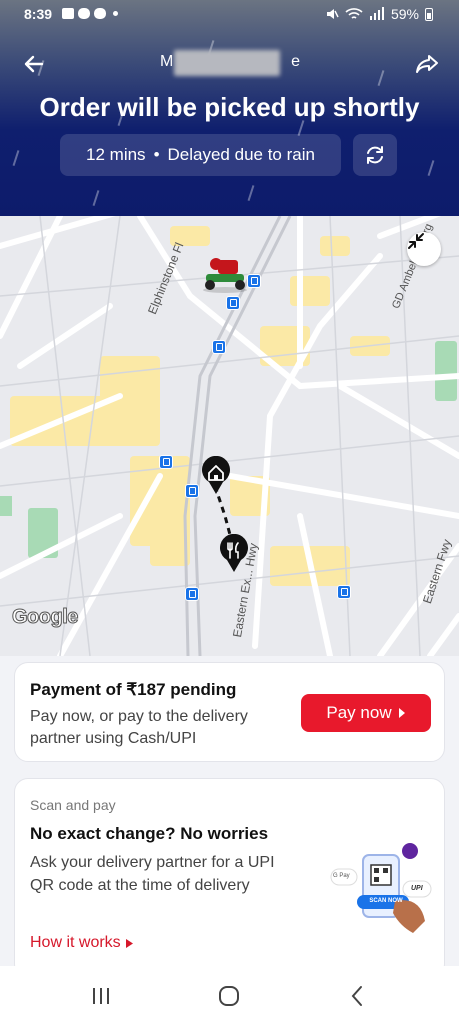 The width and height of the screenshot is (459, 1024). What do you see at coordinates (75, 942) in the screenshot?
I see `how-it-works-label: How it works` at bounding box center [75, 942].